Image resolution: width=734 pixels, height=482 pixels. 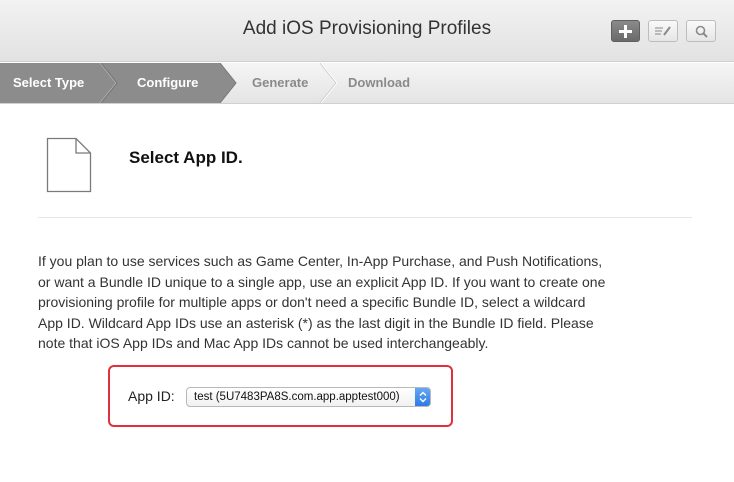 I want to click on steps-bar: Select Type Configure Generate Download, so click(x=367, y=83).